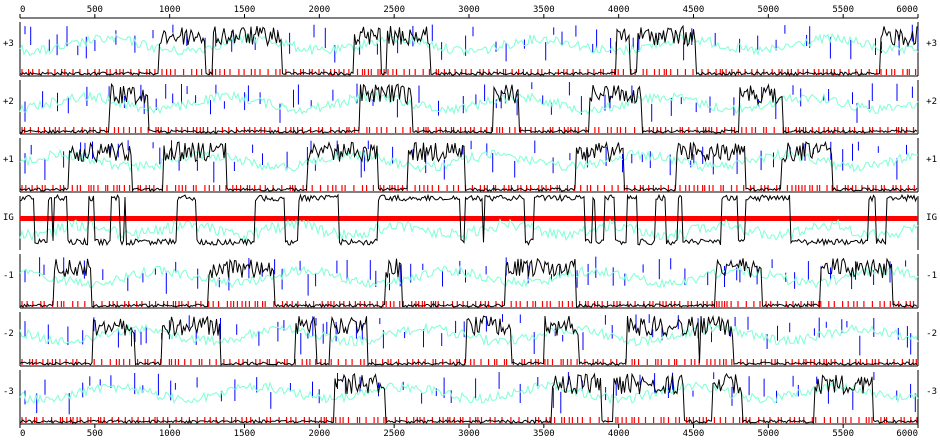 The height and width of the screenshot is (440, 940). Describe the element at coordinates (245, 434) in the screenshot. I see `bottom-tick-label: 1500` at that location.